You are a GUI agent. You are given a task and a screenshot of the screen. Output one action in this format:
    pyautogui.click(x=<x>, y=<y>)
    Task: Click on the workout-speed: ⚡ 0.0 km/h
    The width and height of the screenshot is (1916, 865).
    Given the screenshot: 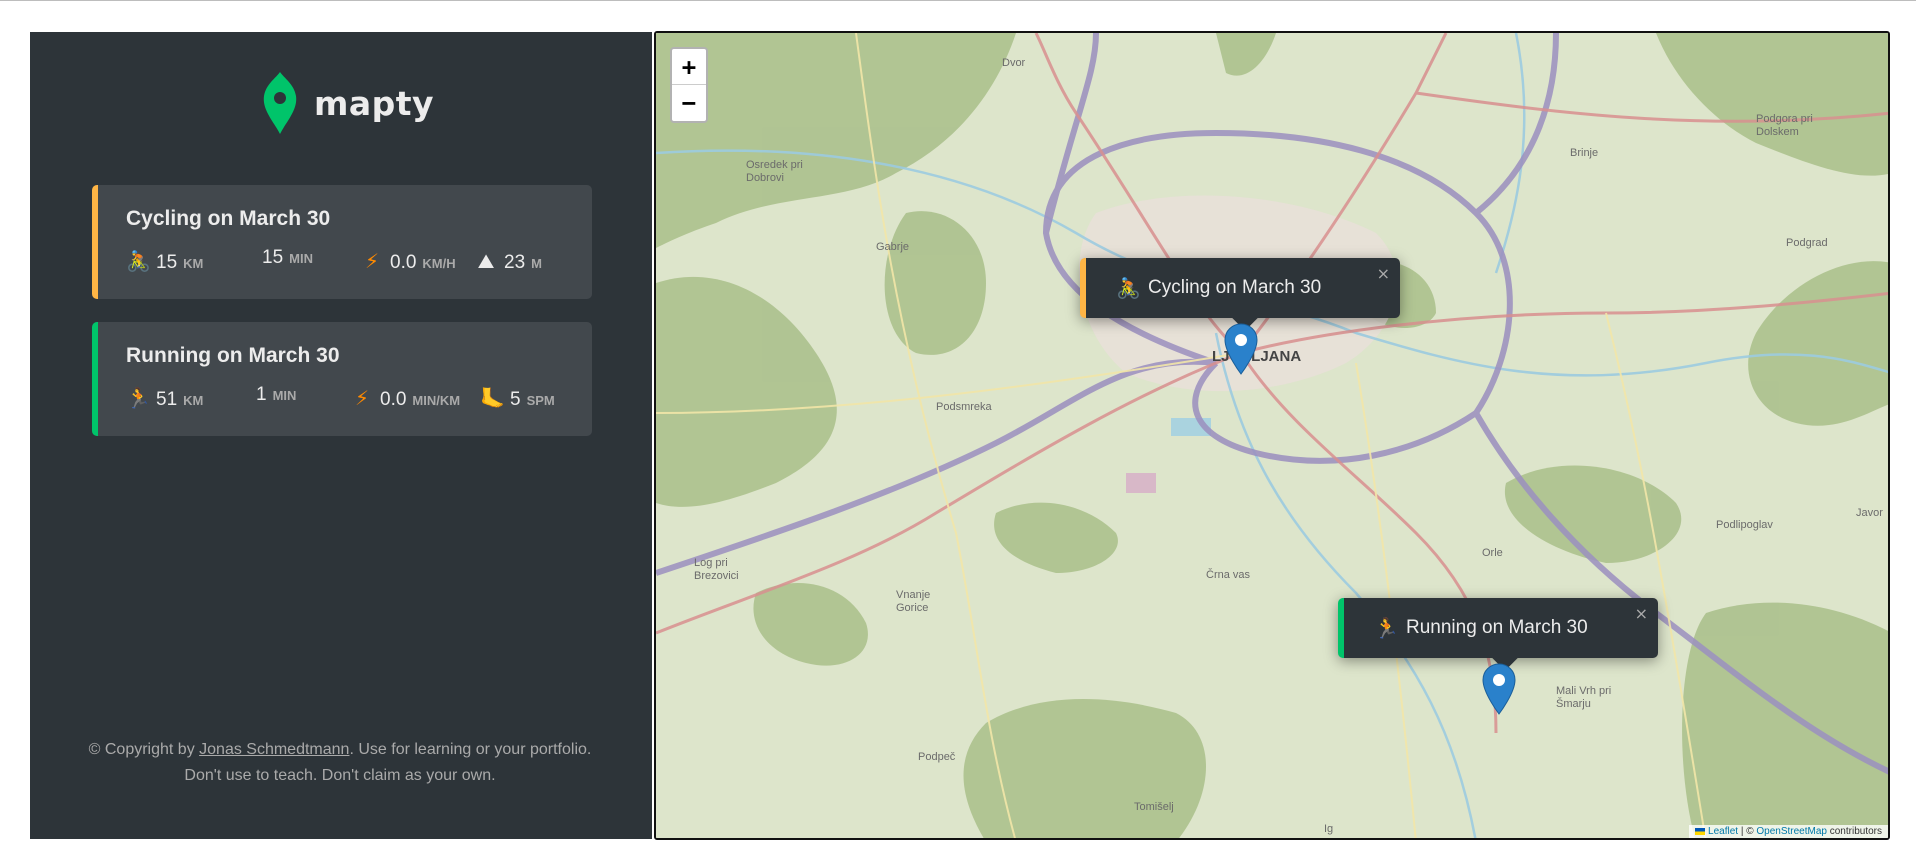 What is the action you would take?
    pyautogui.click(x=408, y=261)
    